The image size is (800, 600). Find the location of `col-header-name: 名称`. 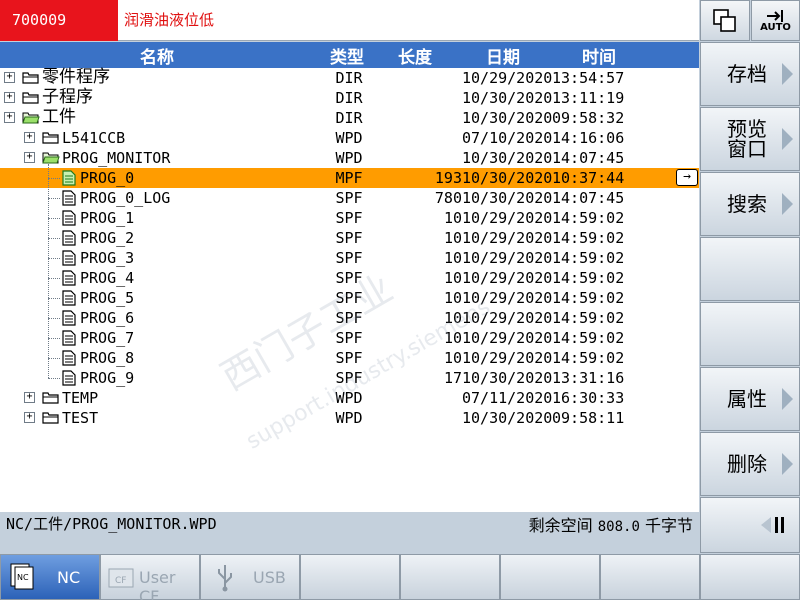

col-header-name: 名称 is located at coordinates (157, 55).